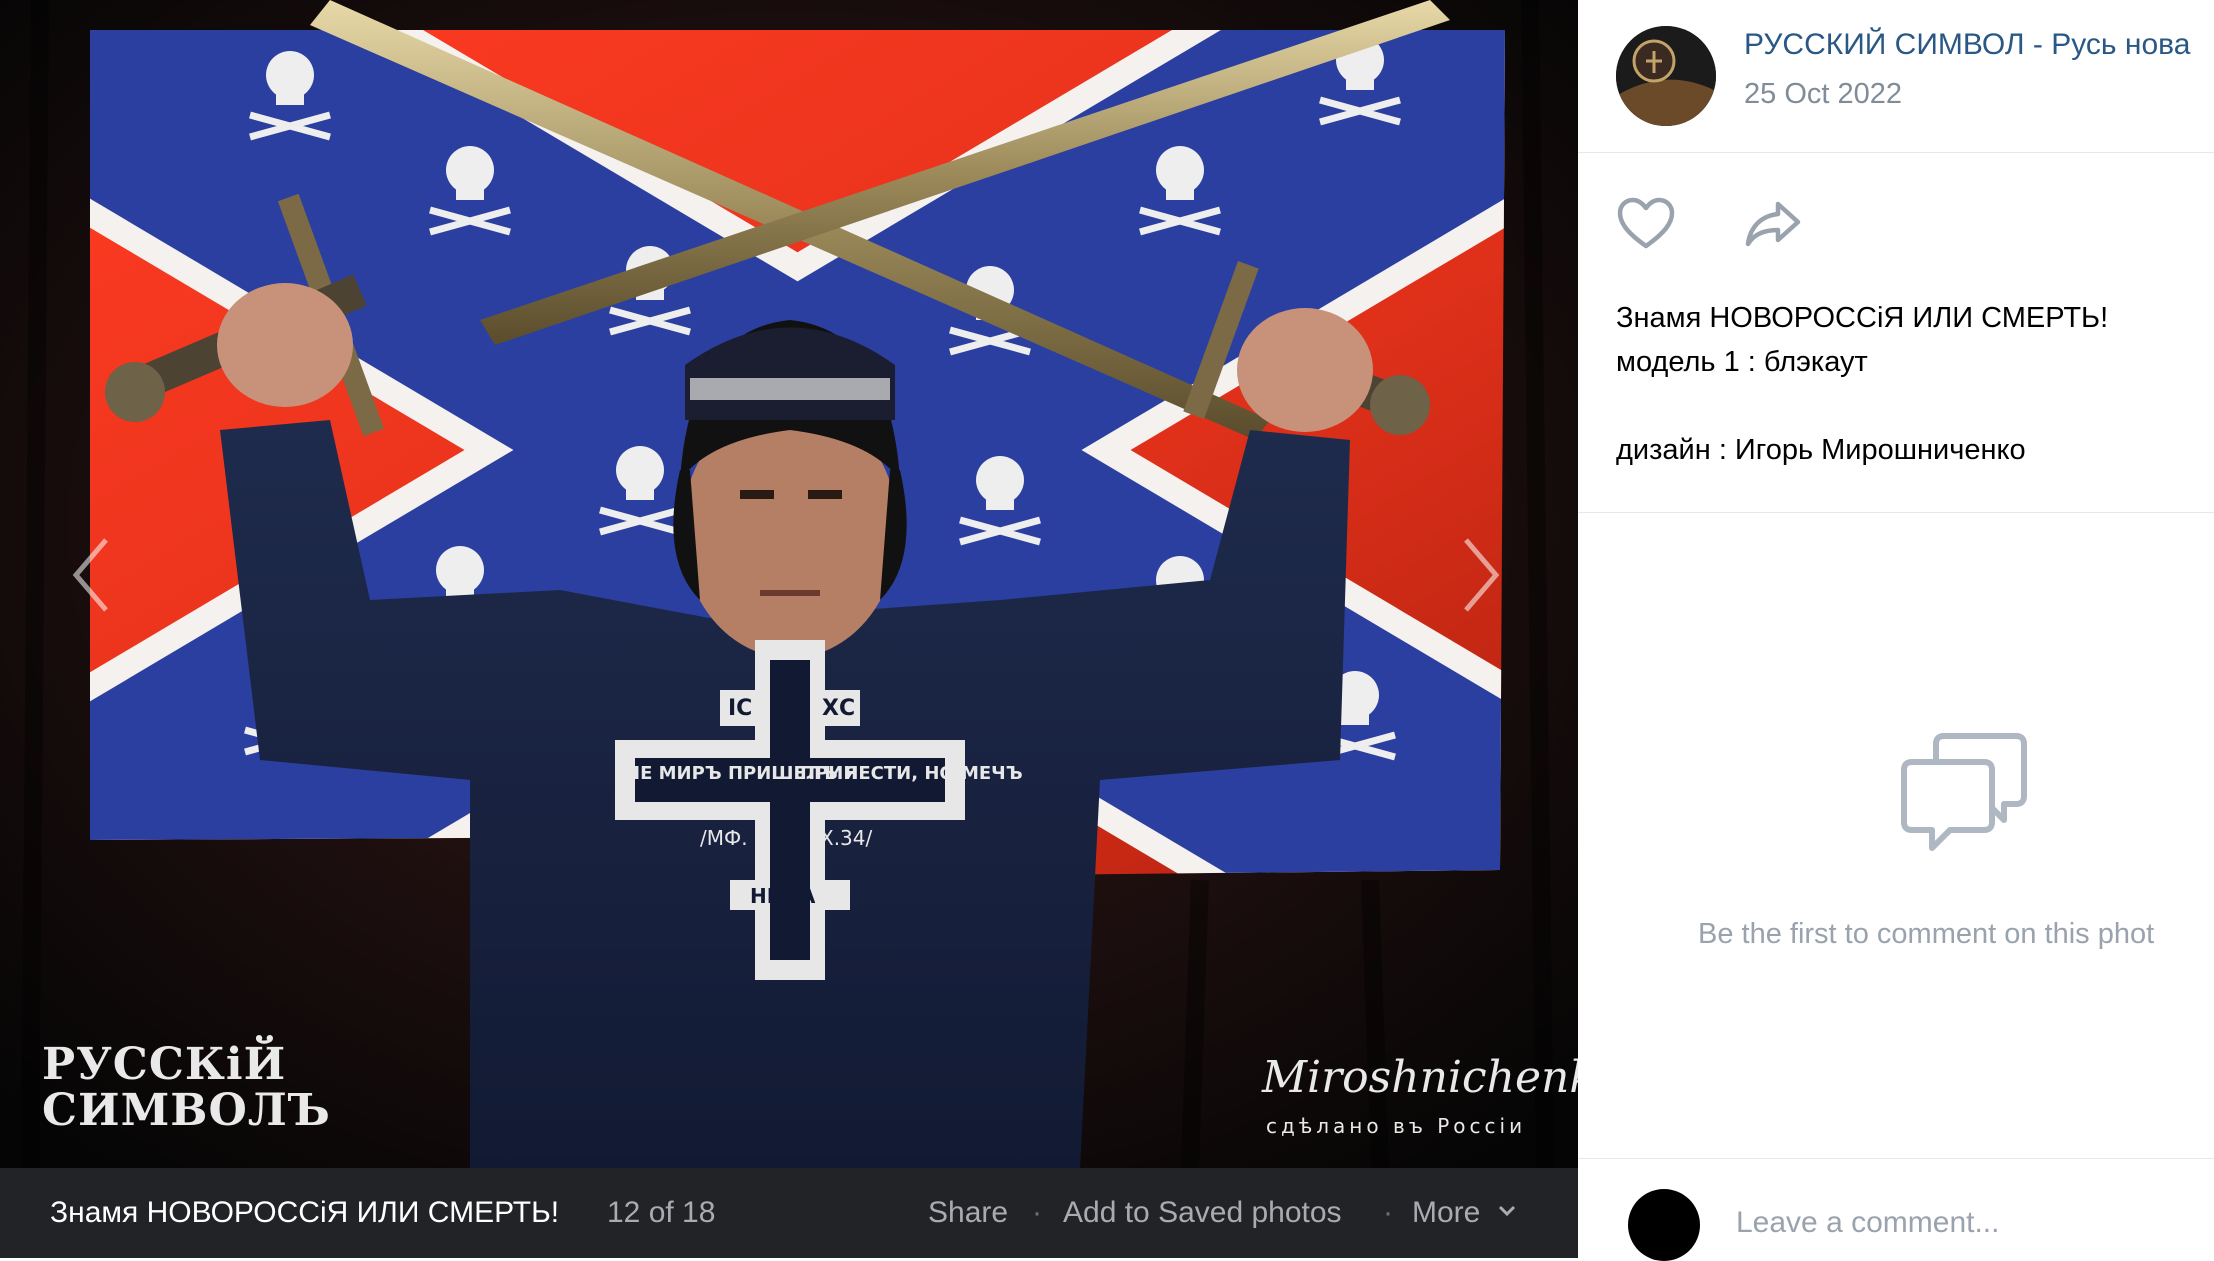 The height and width of the screenshot is (1261, 2214). What do you see at coordinates (1646, 224) in the screenshot?
I see `heart-icon` at bounding box center [1646, 224].